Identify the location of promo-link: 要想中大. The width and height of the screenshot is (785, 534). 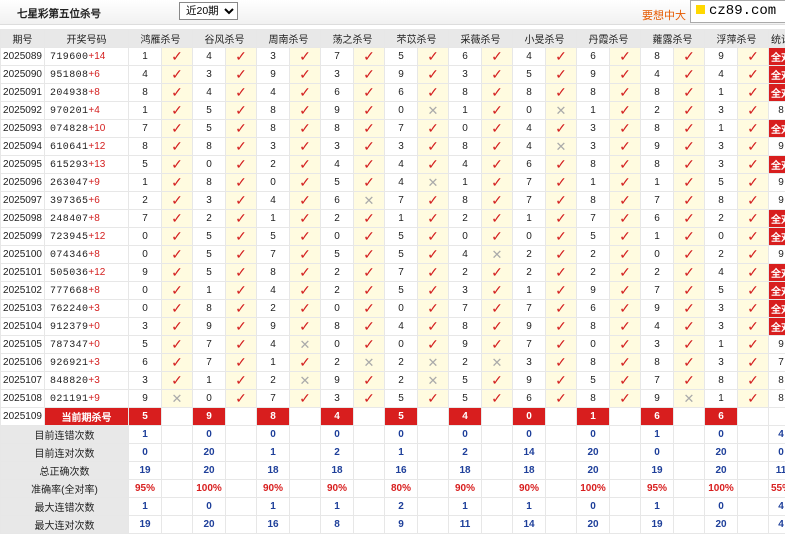
(664, 15).